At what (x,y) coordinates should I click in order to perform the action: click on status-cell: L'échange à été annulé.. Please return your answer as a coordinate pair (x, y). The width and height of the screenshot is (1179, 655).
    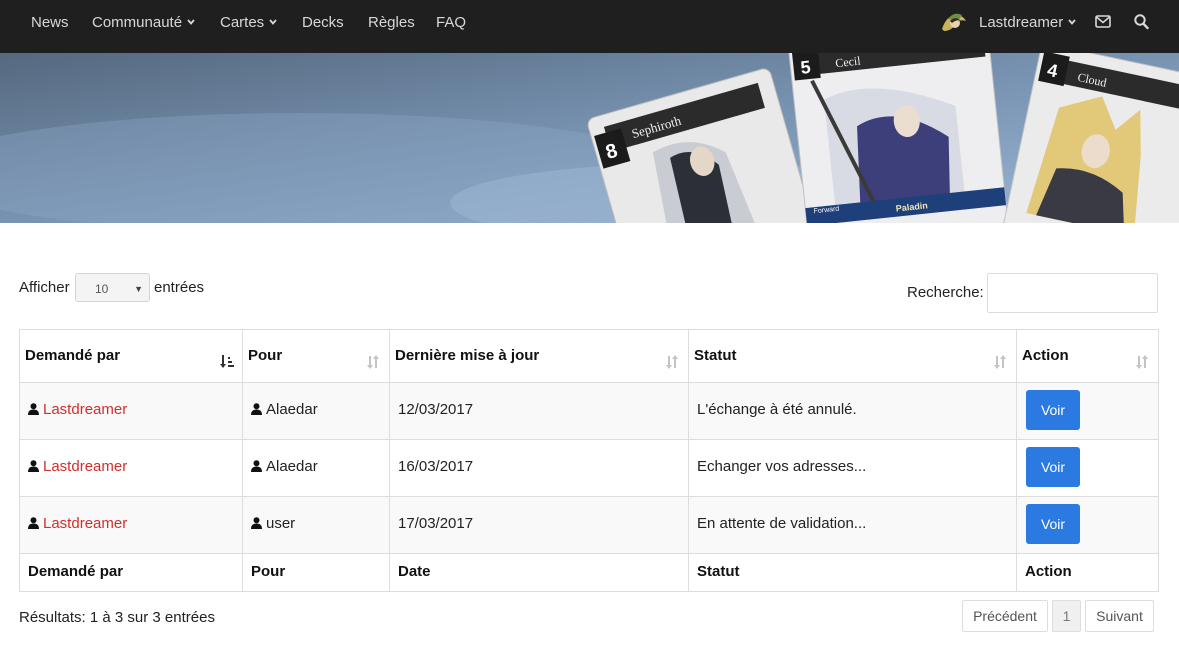
    Looking at the image, I should click on (777, 409).